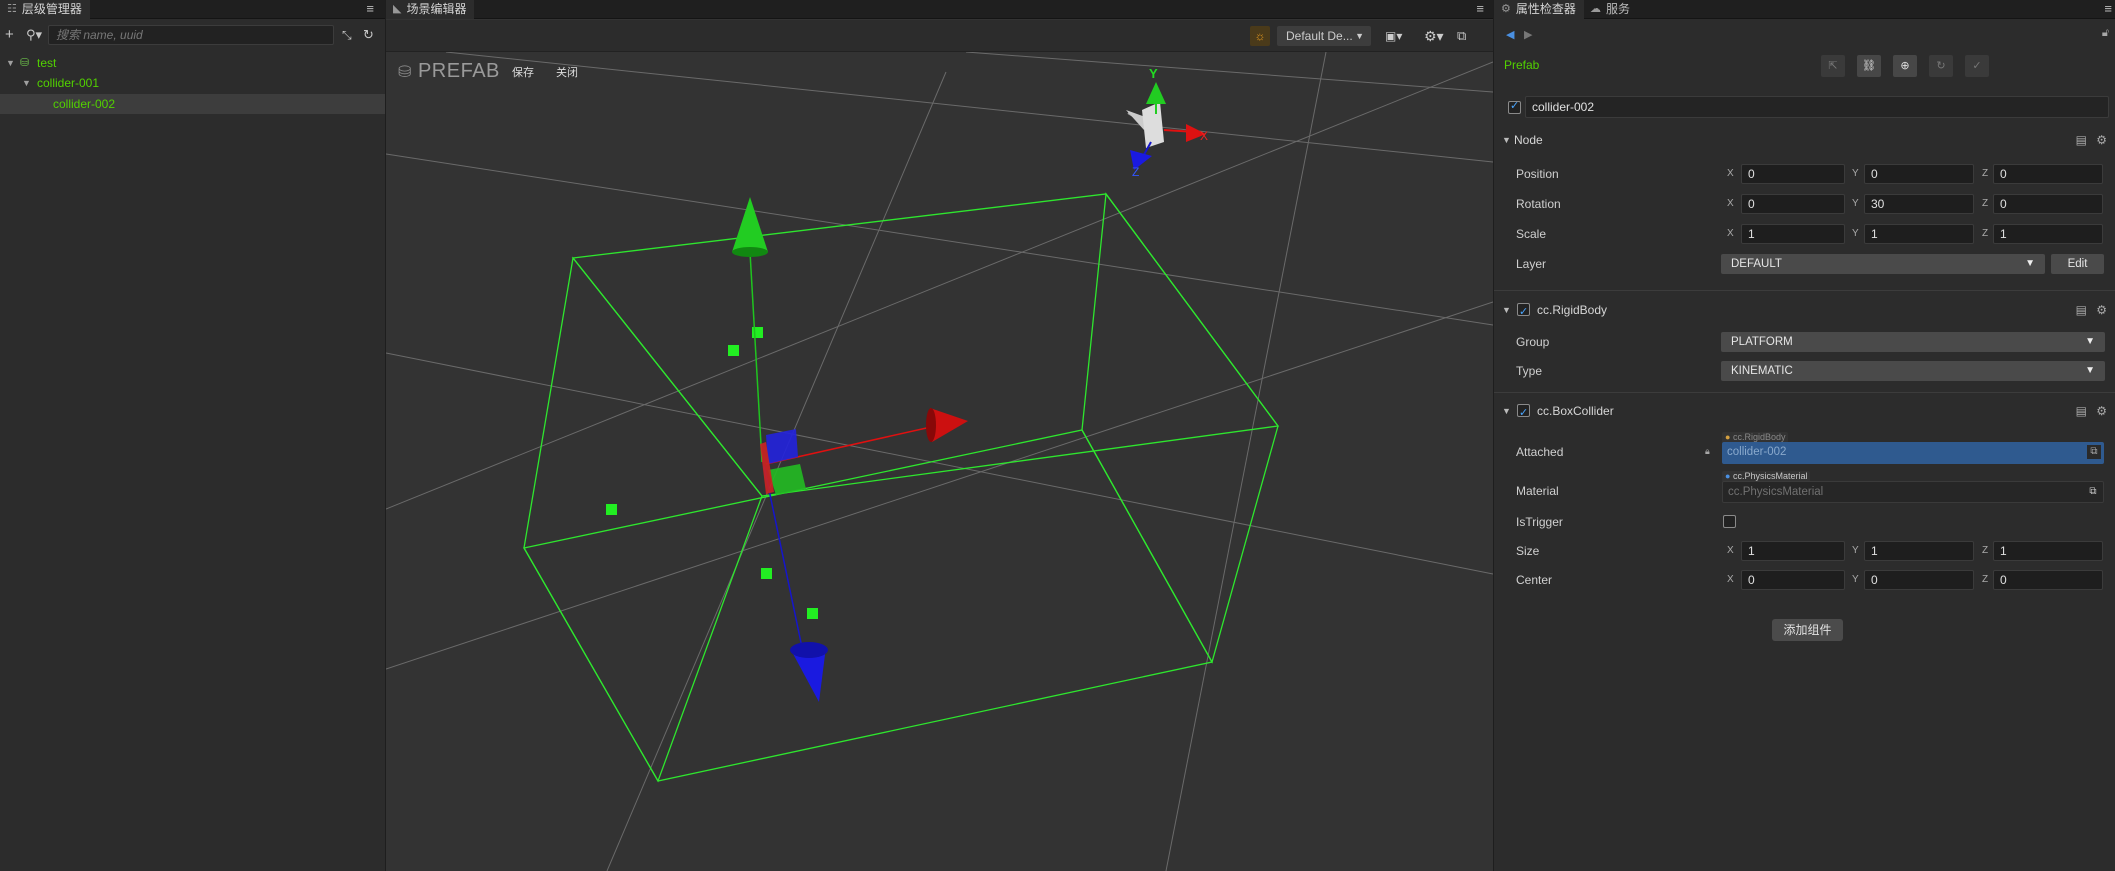 This screenshot has height=871, width=2115. Describe the element at coordinates (1595, 9) in the screenshot. I see `cloud-icon: ☁` at that location.